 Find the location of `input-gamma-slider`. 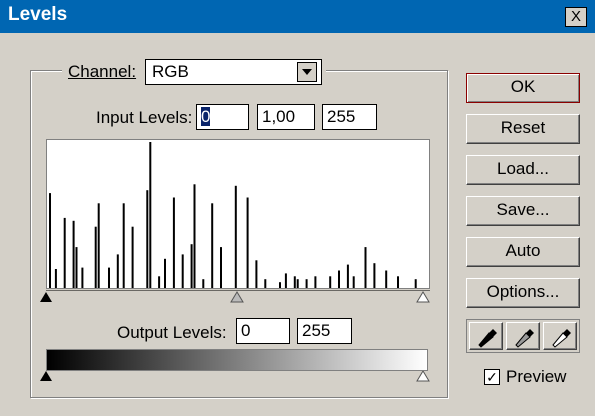

input-gamma-slider is located at coordinates (237, 297).